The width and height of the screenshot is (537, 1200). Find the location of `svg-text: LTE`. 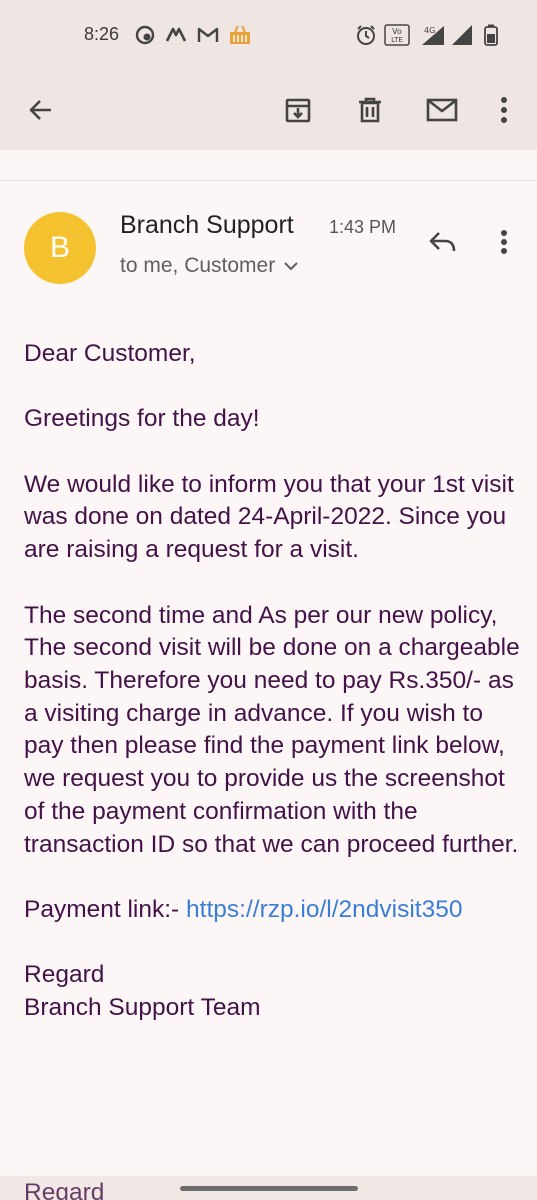

svg-text: LTE is located at coordinates (397, 40).